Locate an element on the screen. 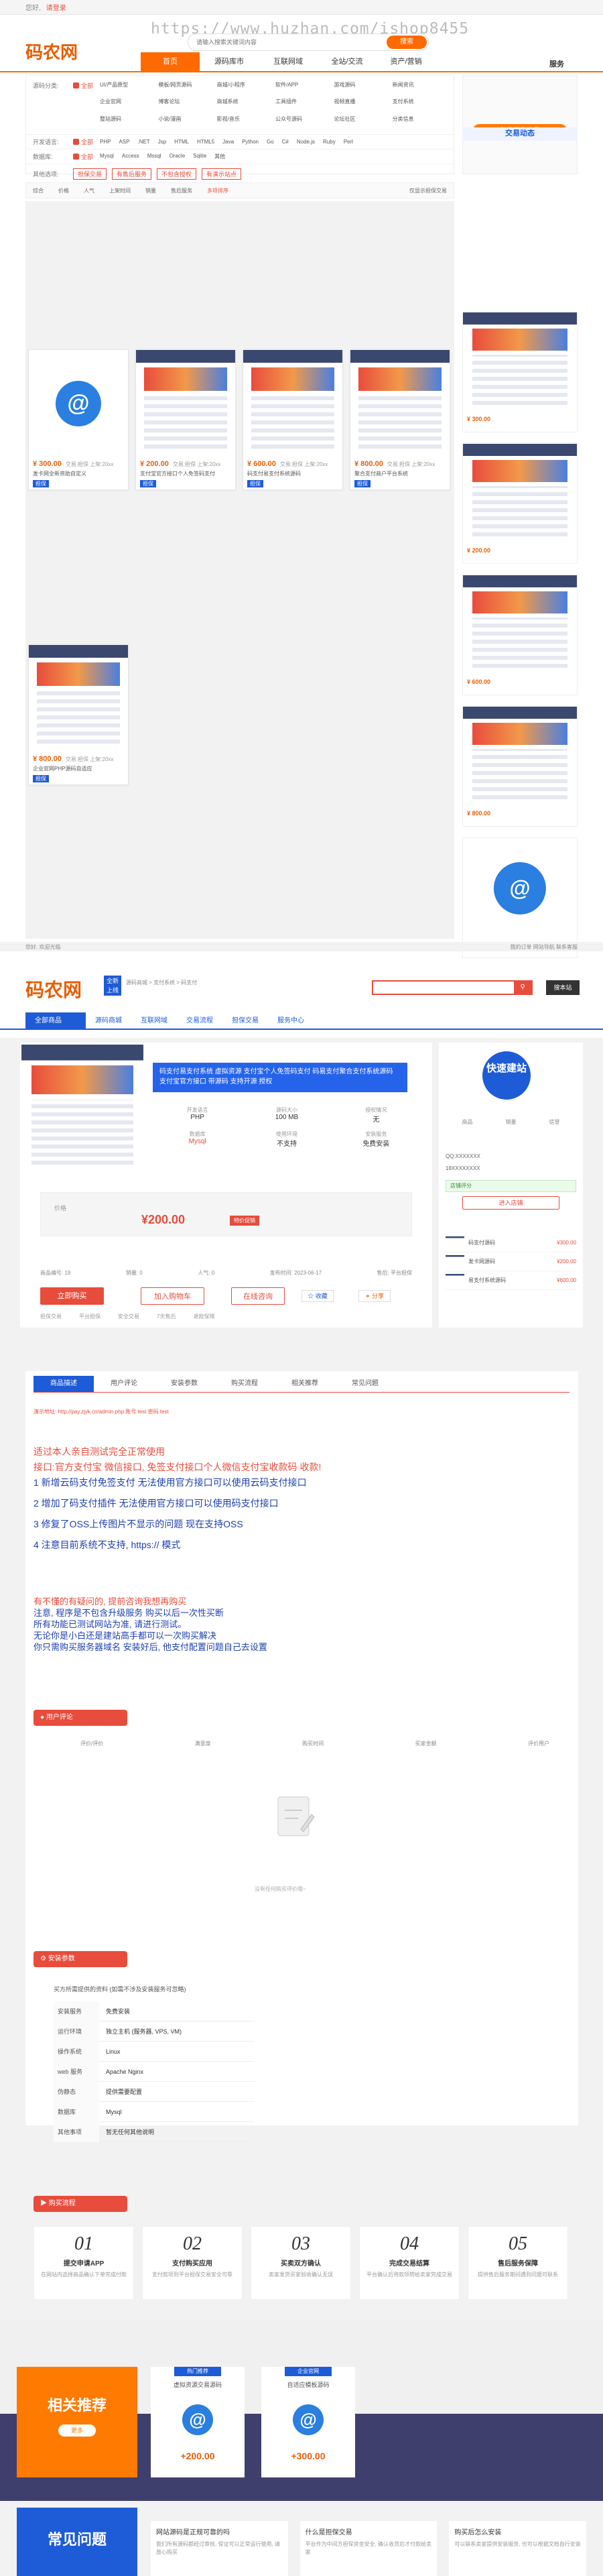 Image resolution: width=603 pixels, height=2576 pixels. filter-db-item: Oracle is located at coordinates (178, 156).